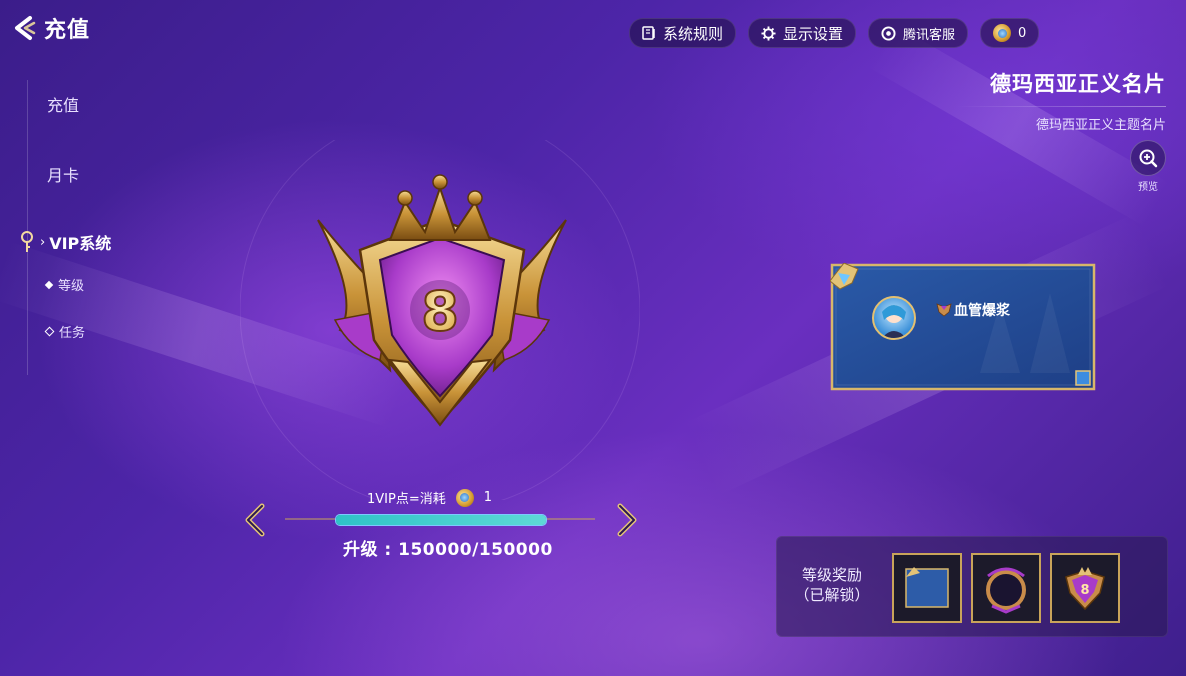 The image size is (1186, 676). I want to click on customer-service-button: 腾讯客服, so click(918, 33).